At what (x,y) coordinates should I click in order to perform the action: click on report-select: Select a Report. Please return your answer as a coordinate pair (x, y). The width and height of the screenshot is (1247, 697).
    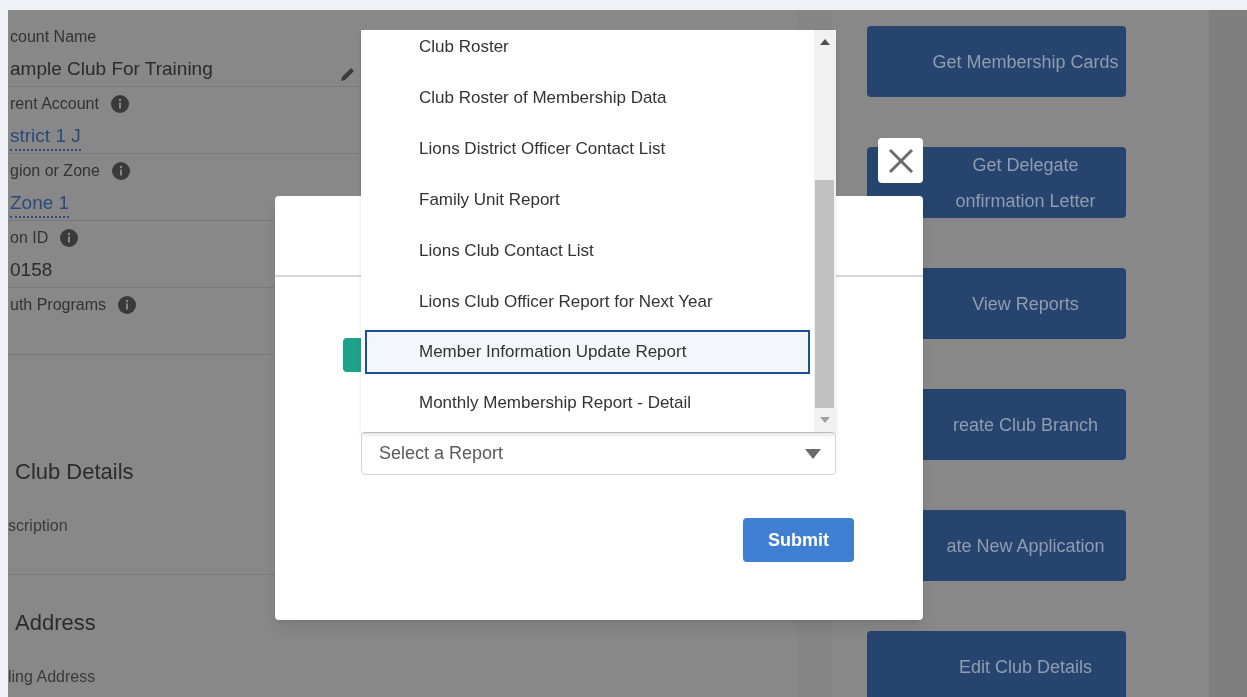
    Looking at the image, I should click on (598, 453).